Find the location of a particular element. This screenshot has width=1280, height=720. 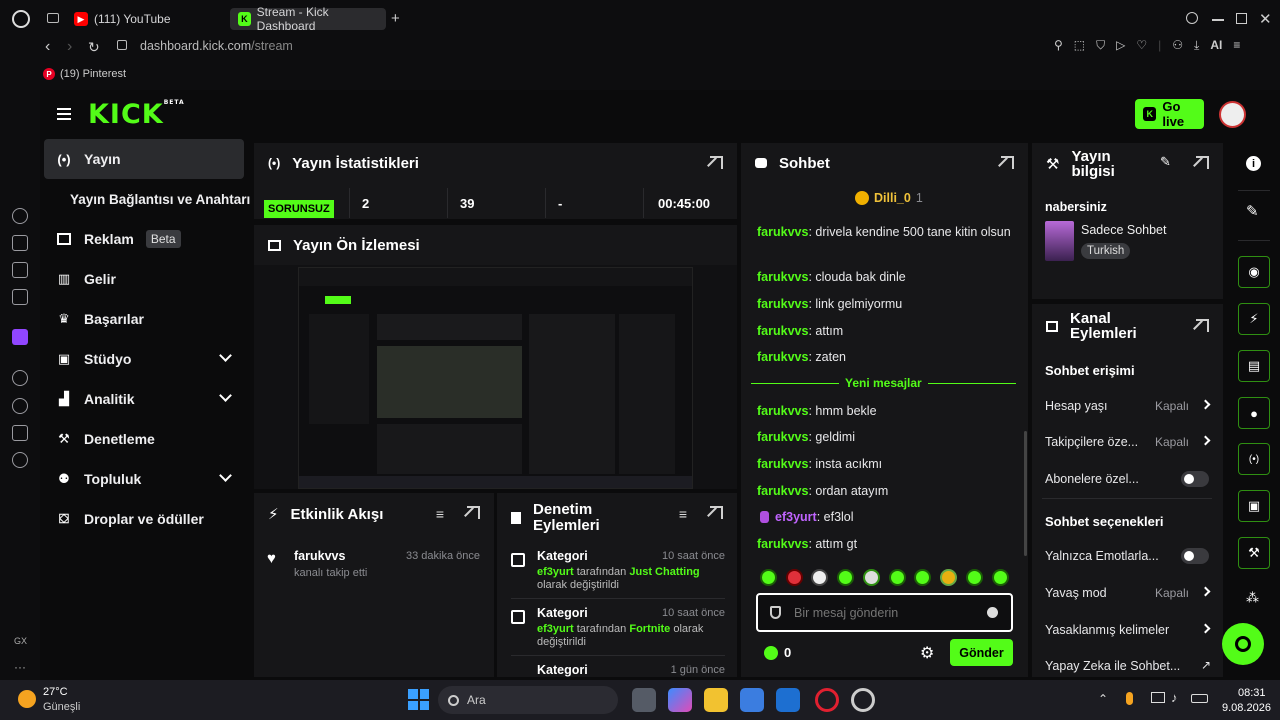

task-view-icon is located at coordinates (644, 700).